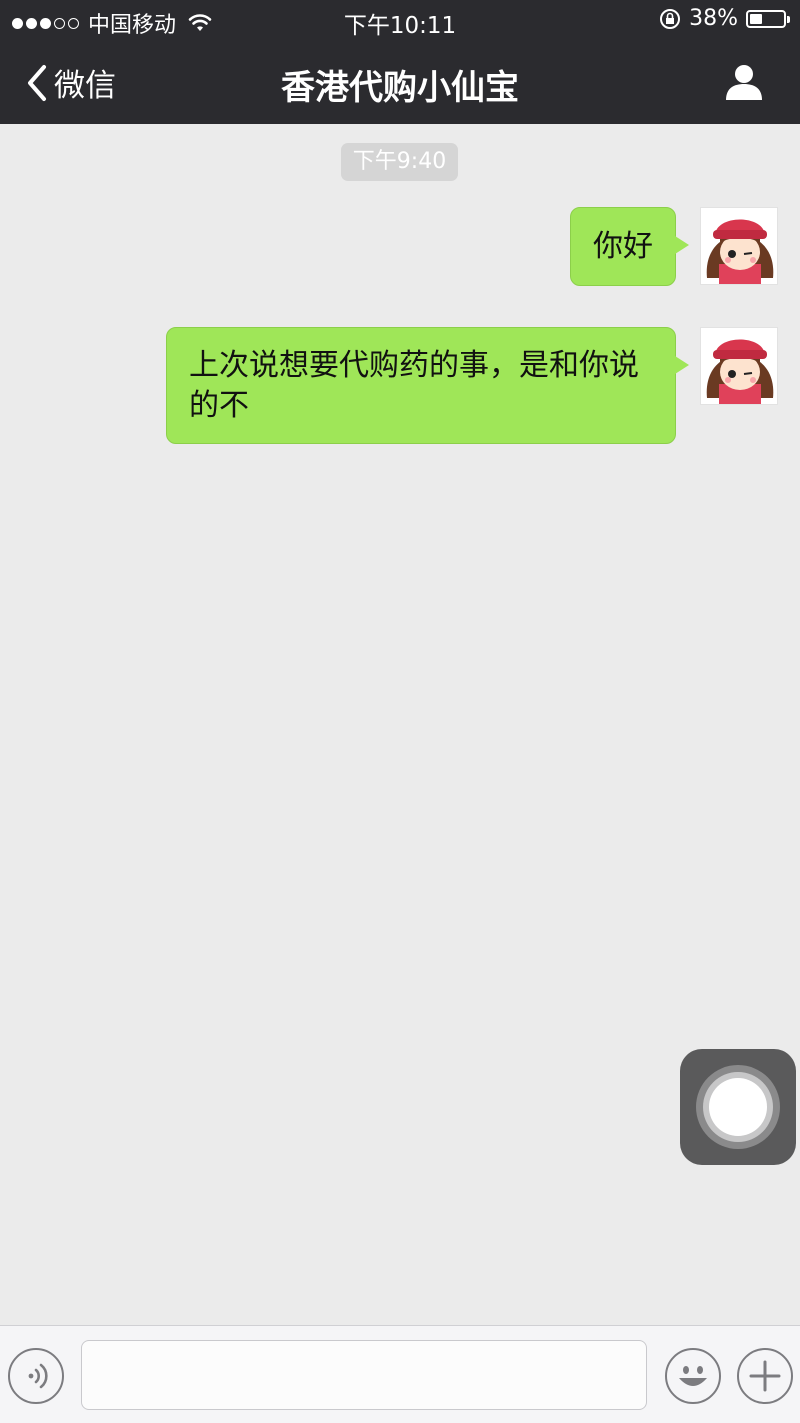 The width and height of the screenshot is (800, 1423). What do you see at coordinates (399, 162) in the screenshot?
I see `message-timestamp: 下午9:40` at bounding box center [399, 162].